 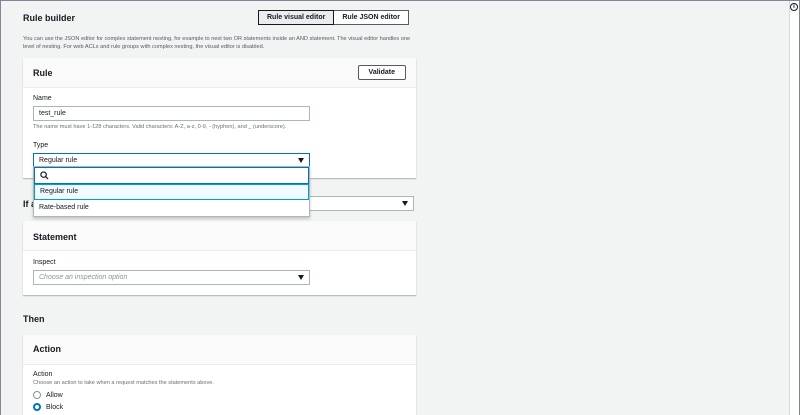 What do you see at coordinates (44, 175) in the screenshot?
I see `search-icon` at bounding box center [44, 175].